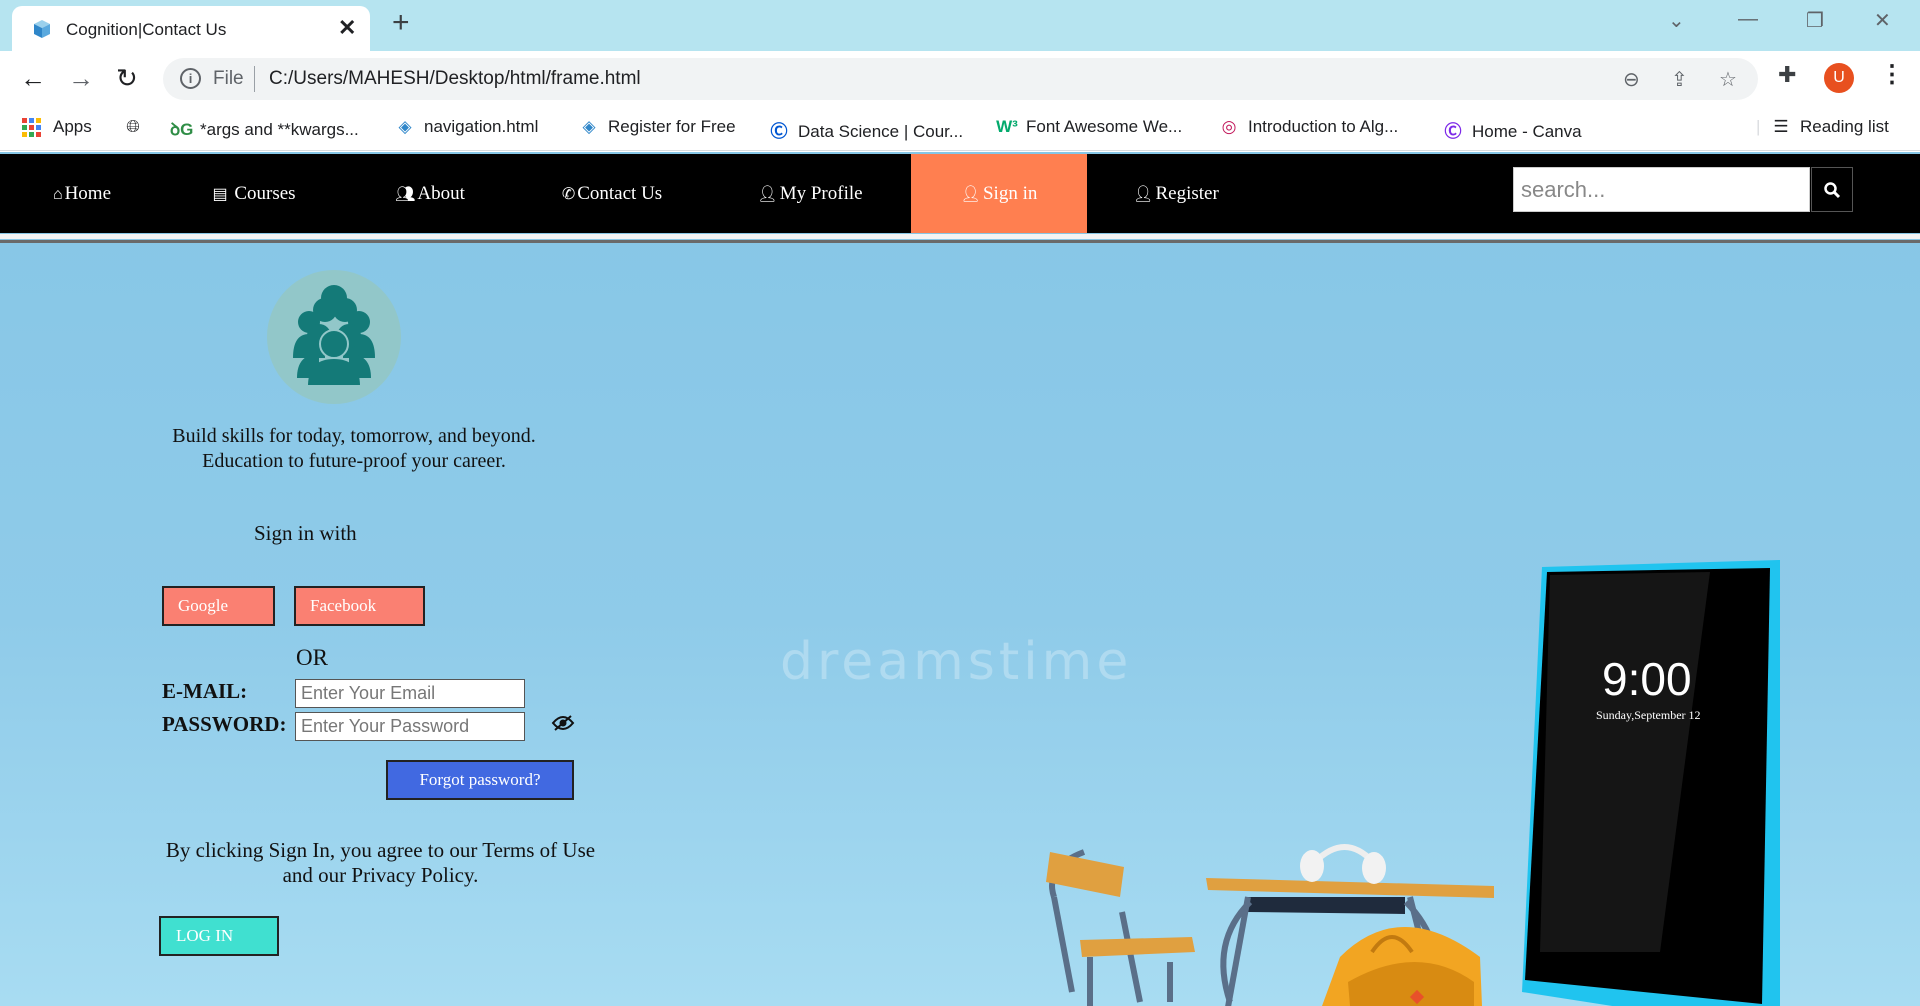  What do you see at coordinates (401, 23) in the screenshot?
I see `new-tab-icon: +` at bounding box center [401, 23].